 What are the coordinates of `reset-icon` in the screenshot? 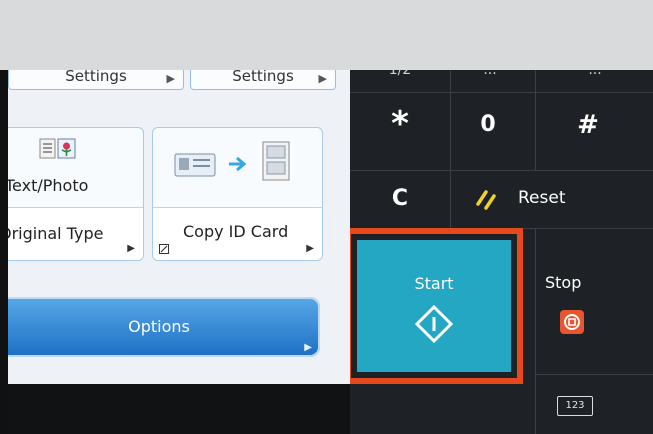 It's located at (486, 200).